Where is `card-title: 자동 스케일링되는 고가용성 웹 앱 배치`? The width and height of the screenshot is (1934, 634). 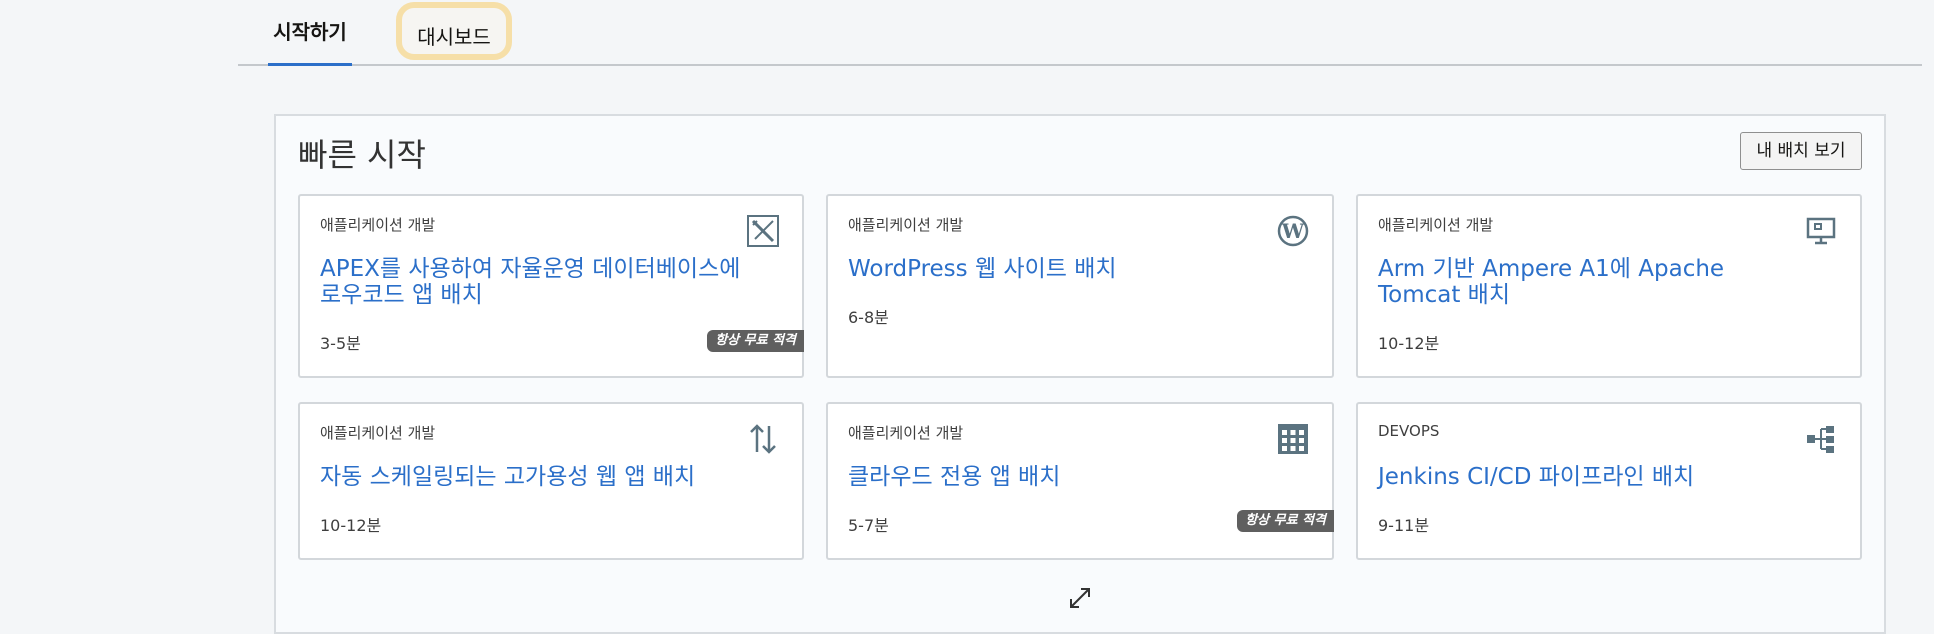
card-title: 자동 스케일링되는 고가용성 웹 앱 배치 is located at coordinates (535, 477).